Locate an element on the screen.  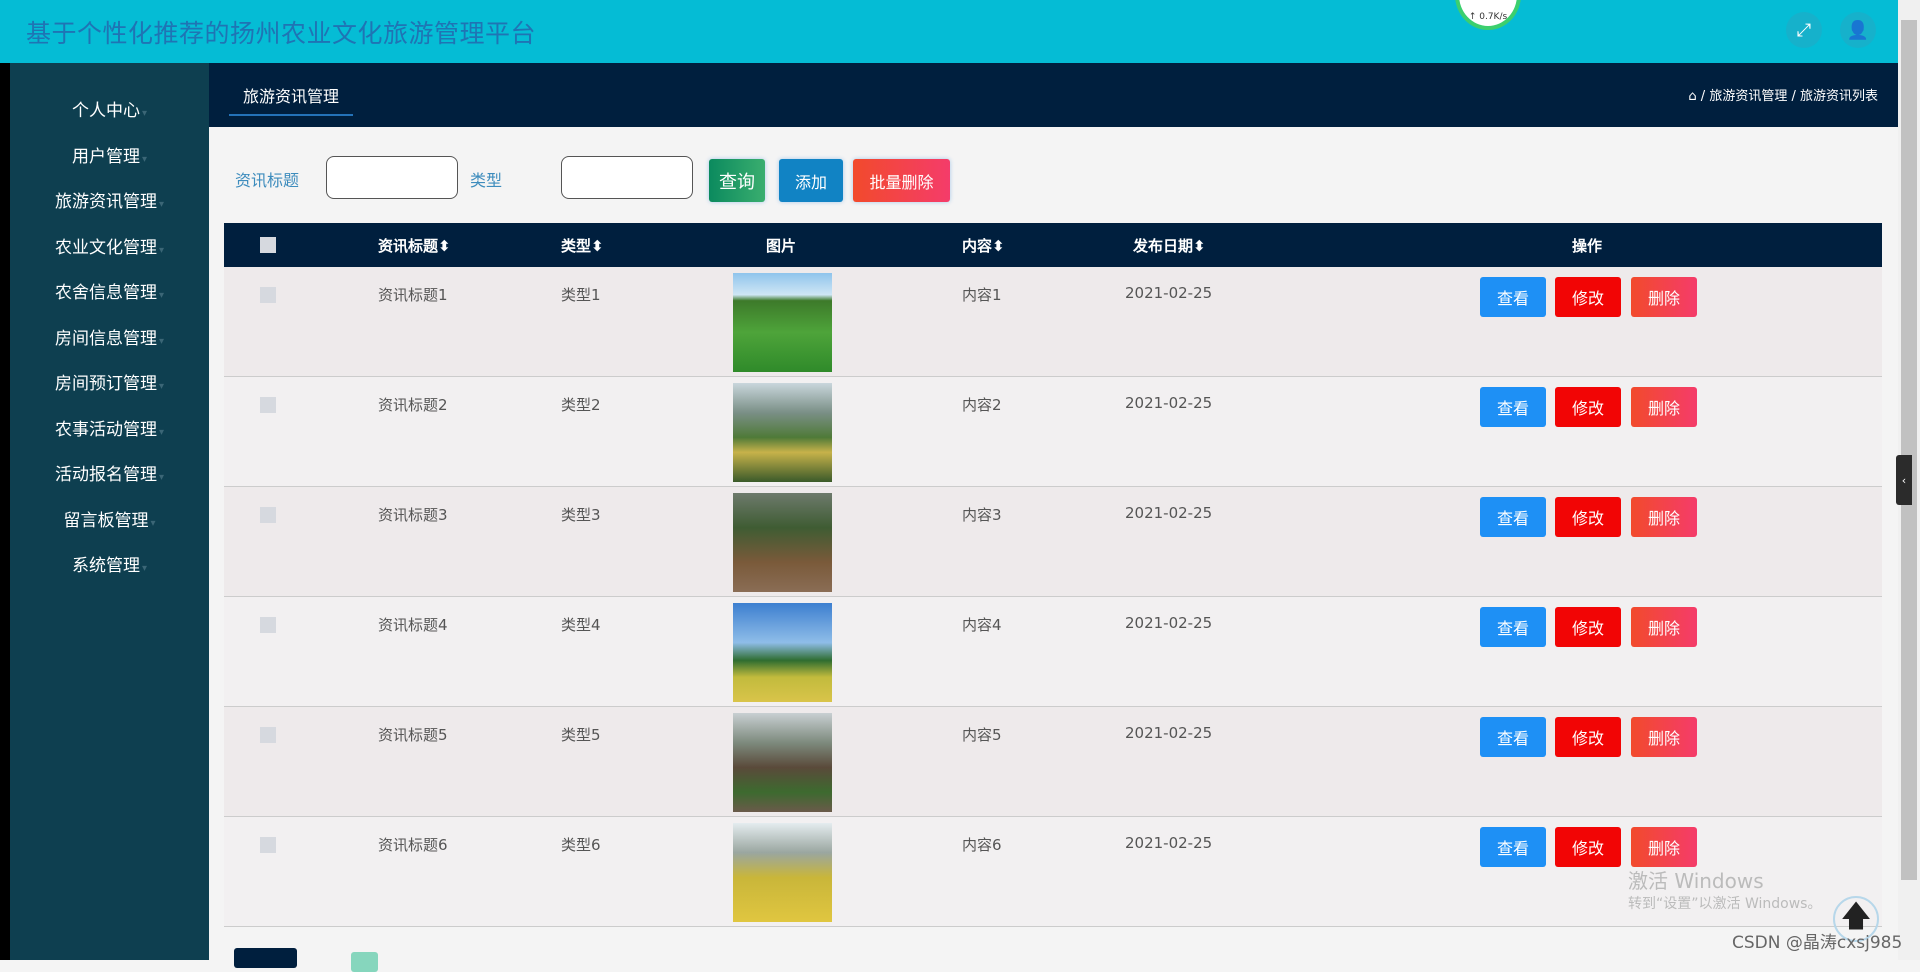
query-button: 查询 is located at coordinates (737, 180).